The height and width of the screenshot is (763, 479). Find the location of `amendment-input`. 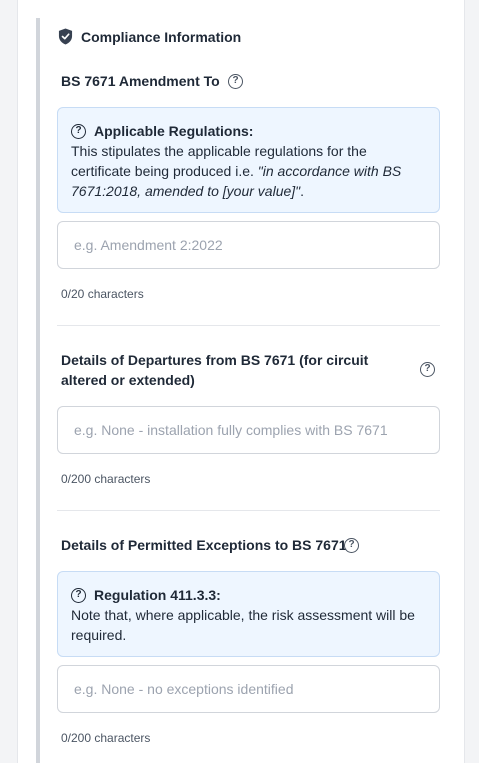

amendment-input is located at coordinates (248, 245).